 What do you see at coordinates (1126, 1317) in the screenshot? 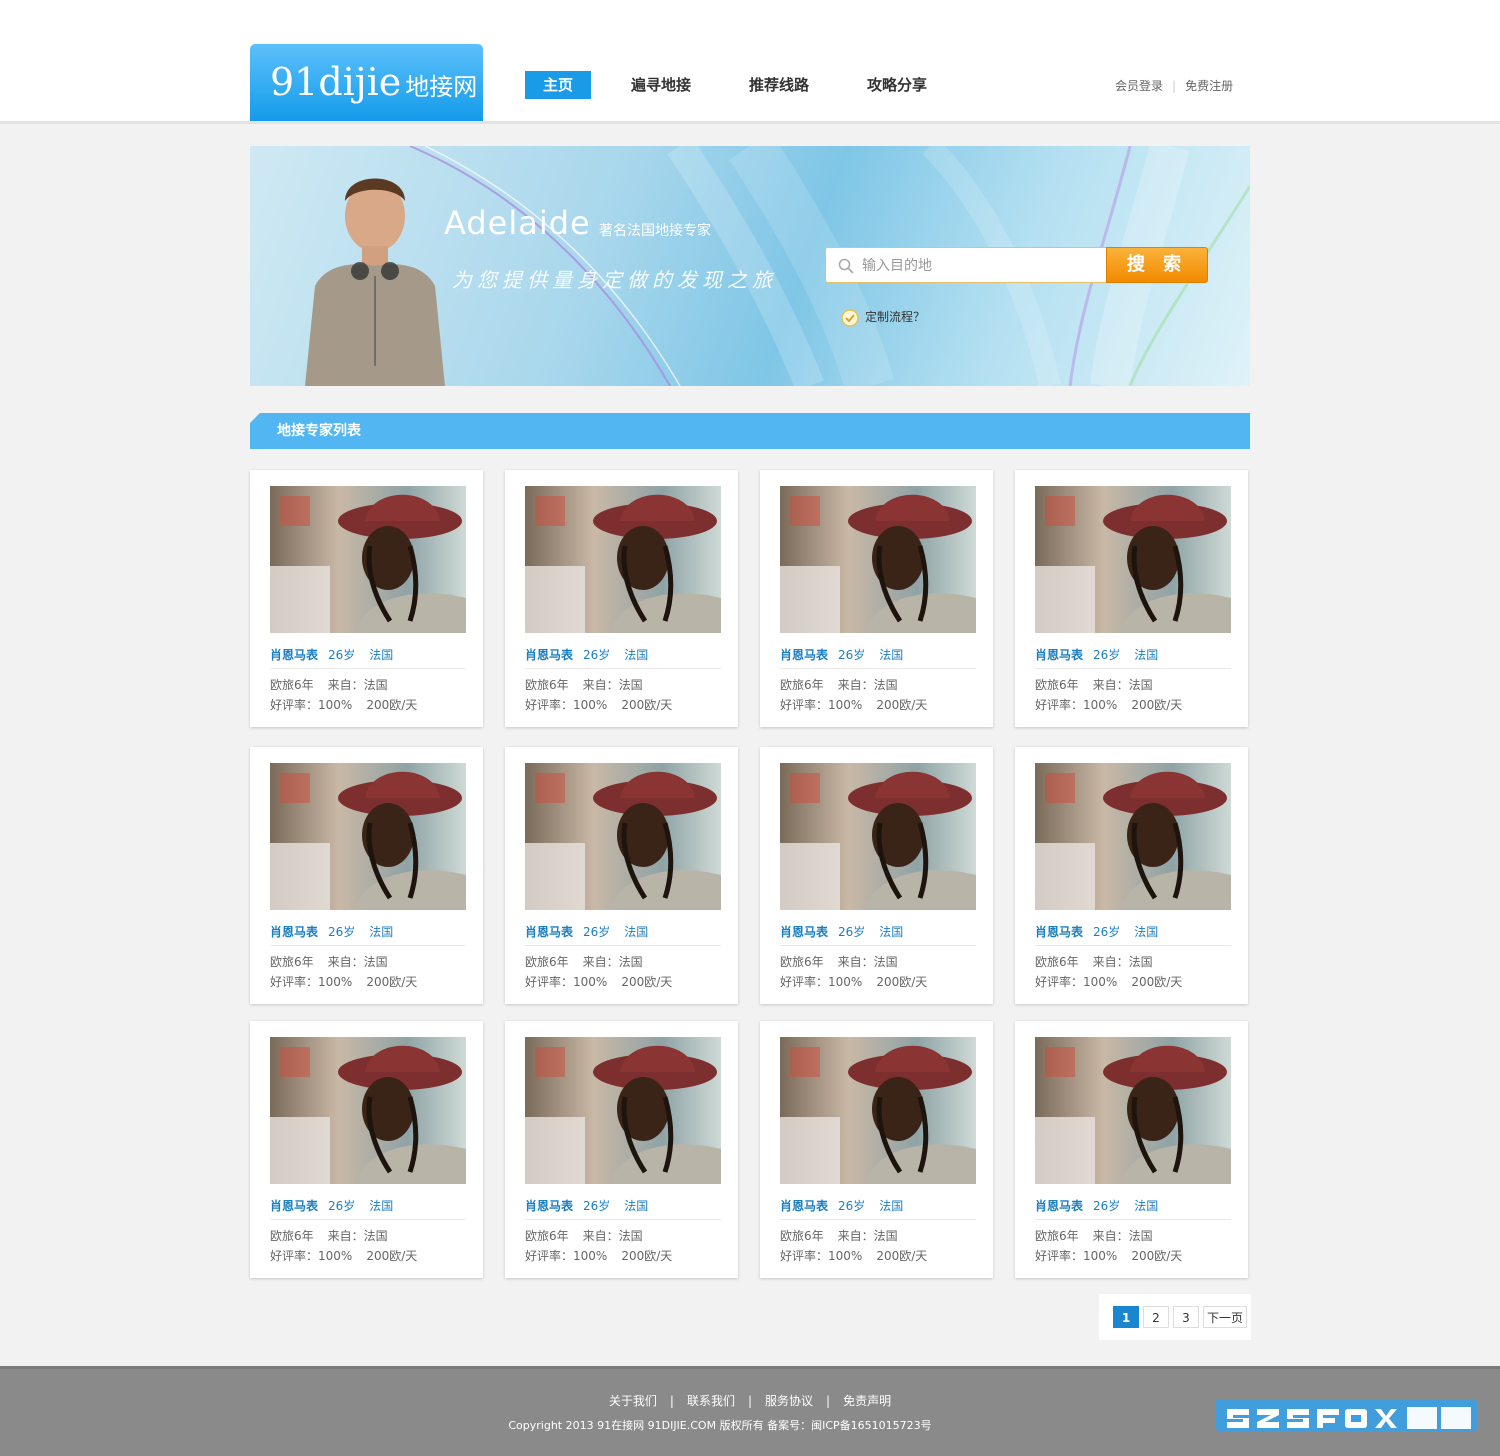
I see `page-1: 1` at bounding box center [1126, 1317].